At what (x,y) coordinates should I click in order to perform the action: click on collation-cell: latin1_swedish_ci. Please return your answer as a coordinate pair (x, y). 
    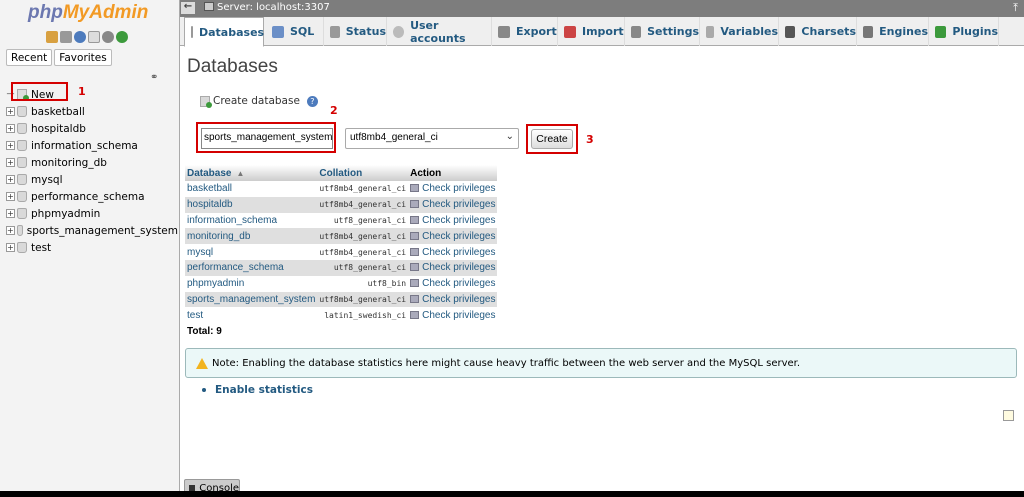
    Looking at the image, I should click on (362, 315).